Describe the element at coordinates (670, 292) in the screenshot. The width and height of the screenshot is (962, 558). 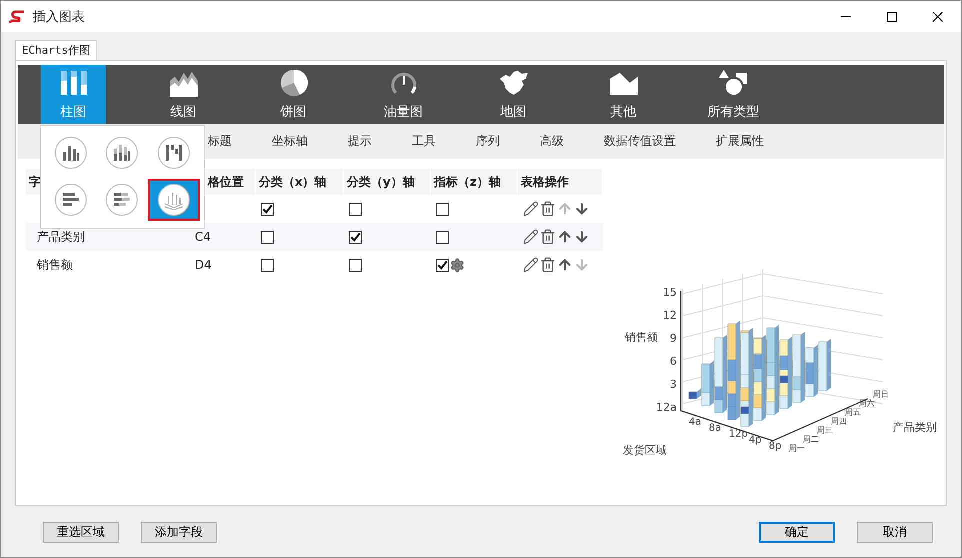
I see `axis-tick-label: 15` at that location.